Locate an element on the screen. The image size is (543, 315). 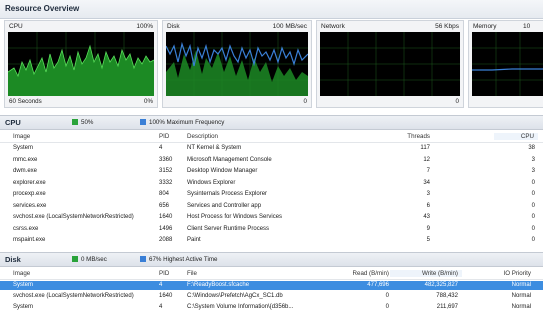
cpu-maxfreq-swatch is located at coordinates (143, 122).